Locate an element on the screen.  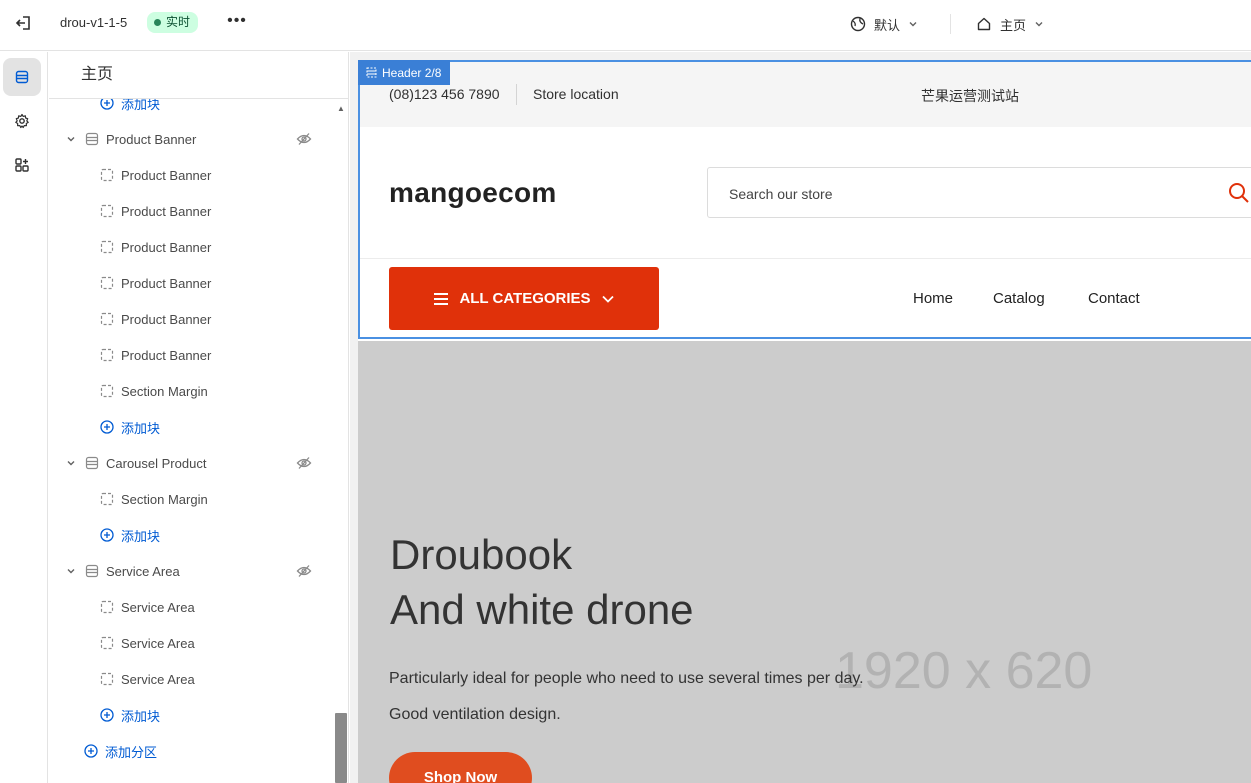
theme-selector: 默认 is located at coordinates (884, 24).